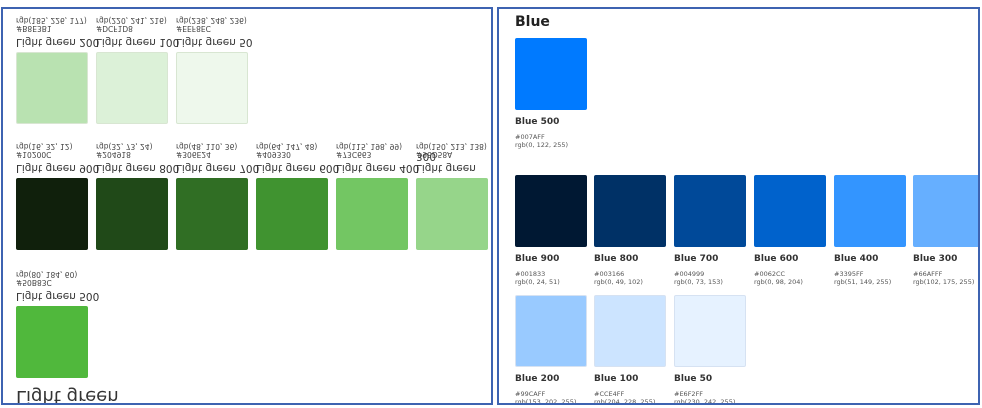 This screenshot has height=408, width=982. I want to click on swatch-hex: #50B83C, so click(34, 282).